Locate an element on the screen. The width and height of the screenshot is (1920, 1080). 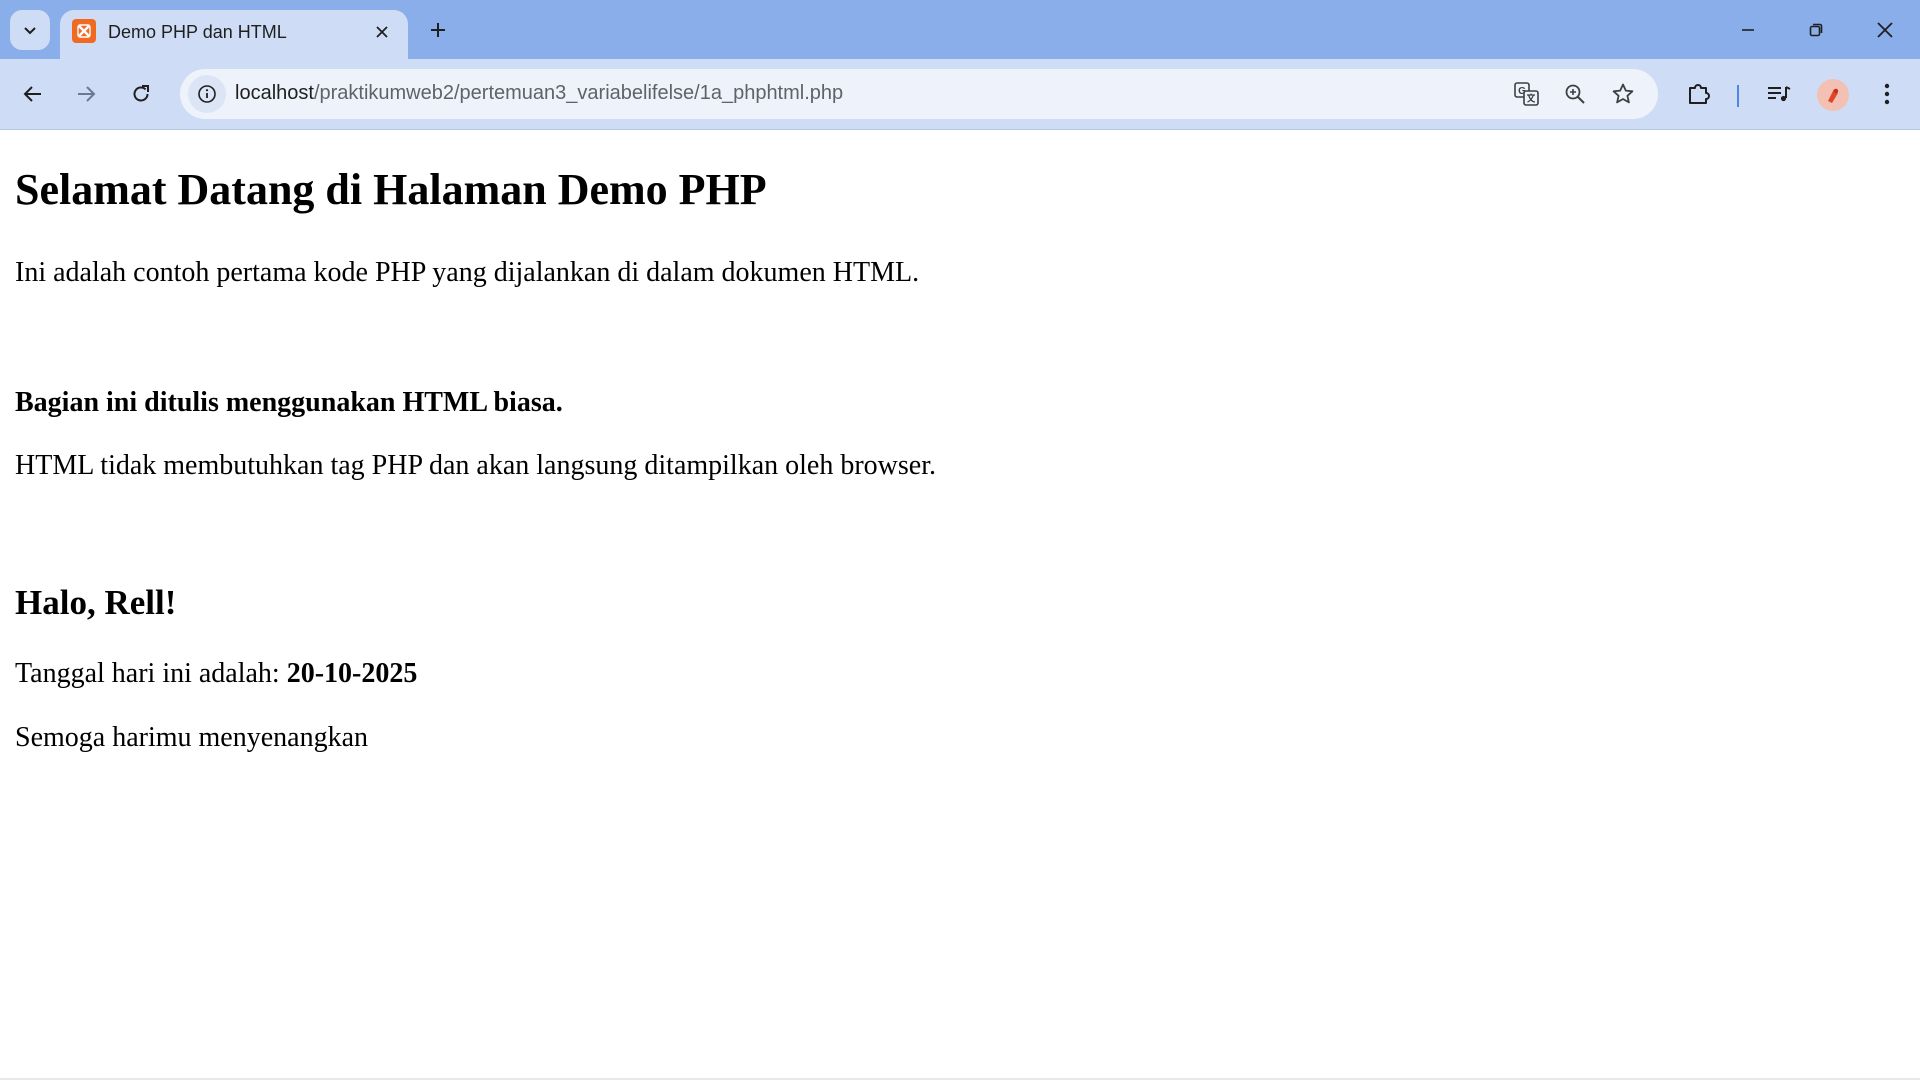
reload-button is located at coordinates (141, 94).